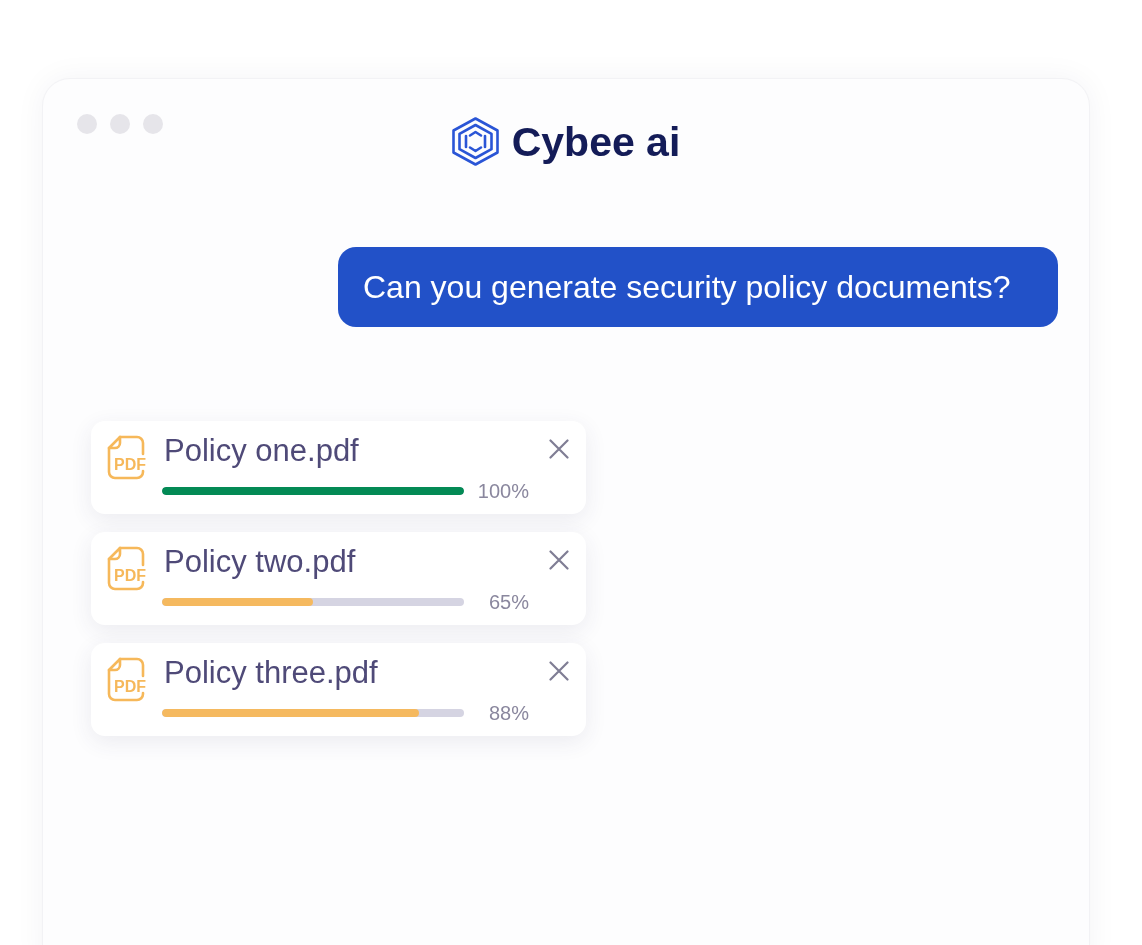  I want to click on file-name: Policy one.pdf, so click(262, 451).